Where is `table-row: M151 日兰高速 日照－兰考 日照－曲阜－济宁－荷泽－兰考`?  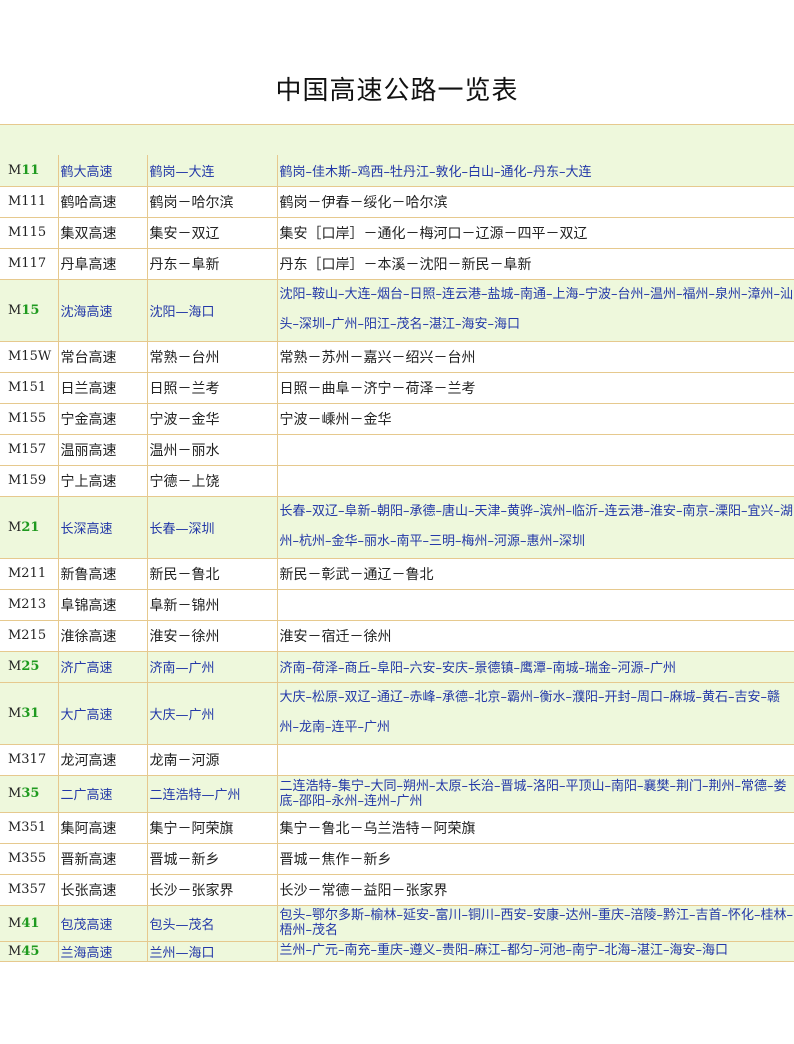
table-row: M151 日兰高速 日照－兰考 日照－曲阜－济宁－荷泽－兰考 is located at coordinates (397, 388).